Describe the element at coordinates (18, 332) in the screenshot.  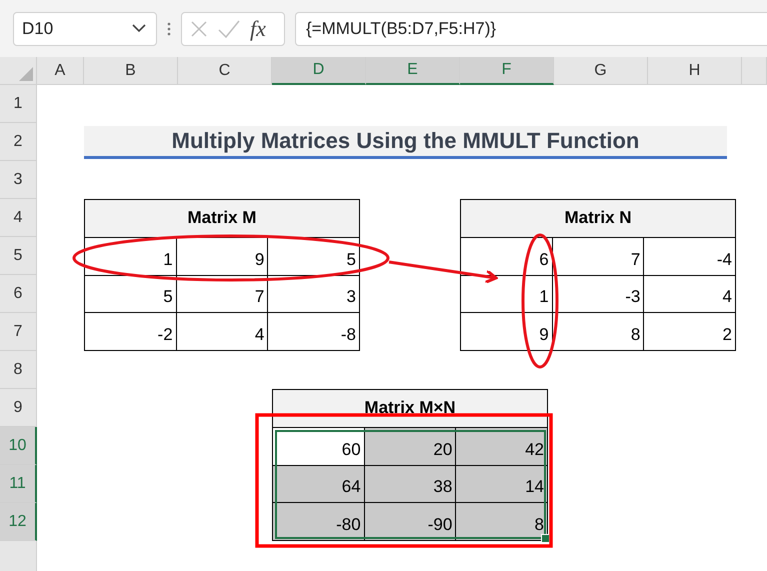
I see `row-header: 7` at that location.